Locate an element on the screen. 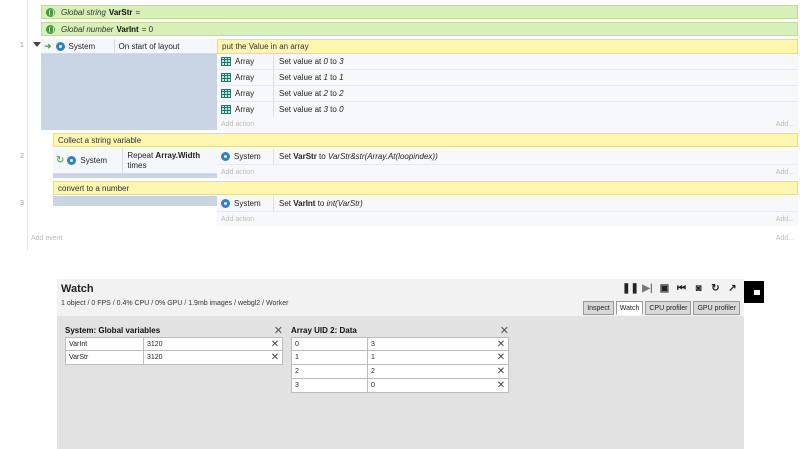 The height and width of the screenshot is (449, 800). table-title: System: Global variables is located at coordinates (113, 330).